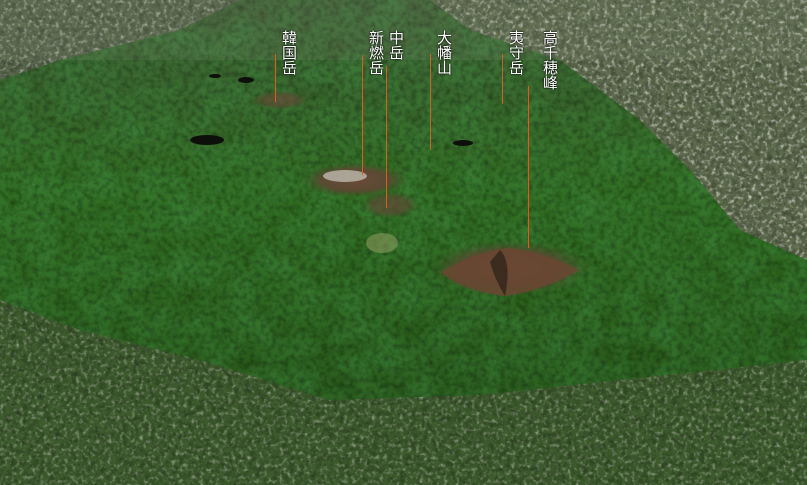 Image resolution: width=807 pixels, height=485 pixels. Describe the element at coordinates (289, 52) in the screenshot. I see `peak-label-karakunidake: 韓国岳` at that location.